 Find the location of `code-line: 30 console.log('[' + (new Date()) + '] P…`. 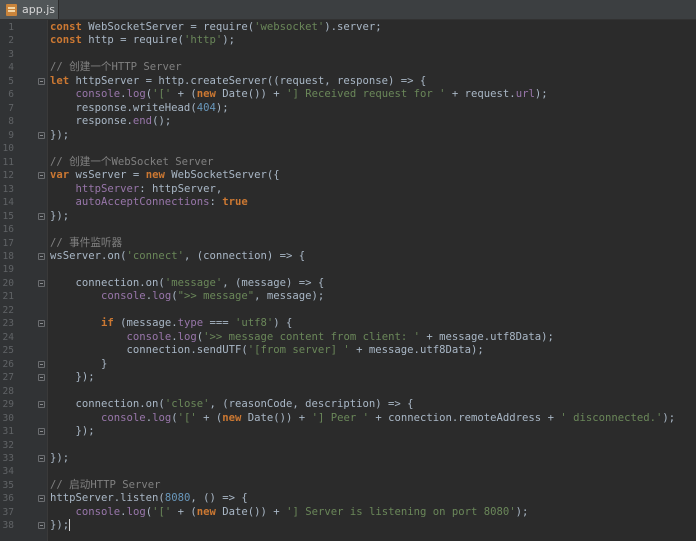

code-line: 30 console.log('[' + (new Date()) + '] P… is located at coordinates (348, 418).